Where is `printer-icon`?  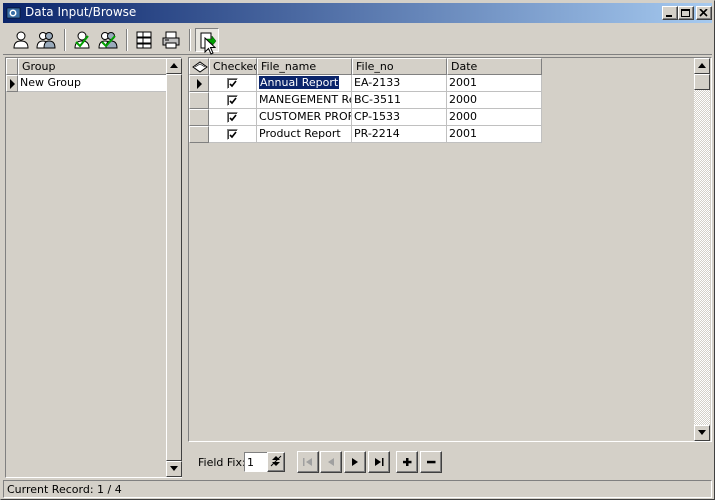
printer-icon is located at coordinates (171, 40).